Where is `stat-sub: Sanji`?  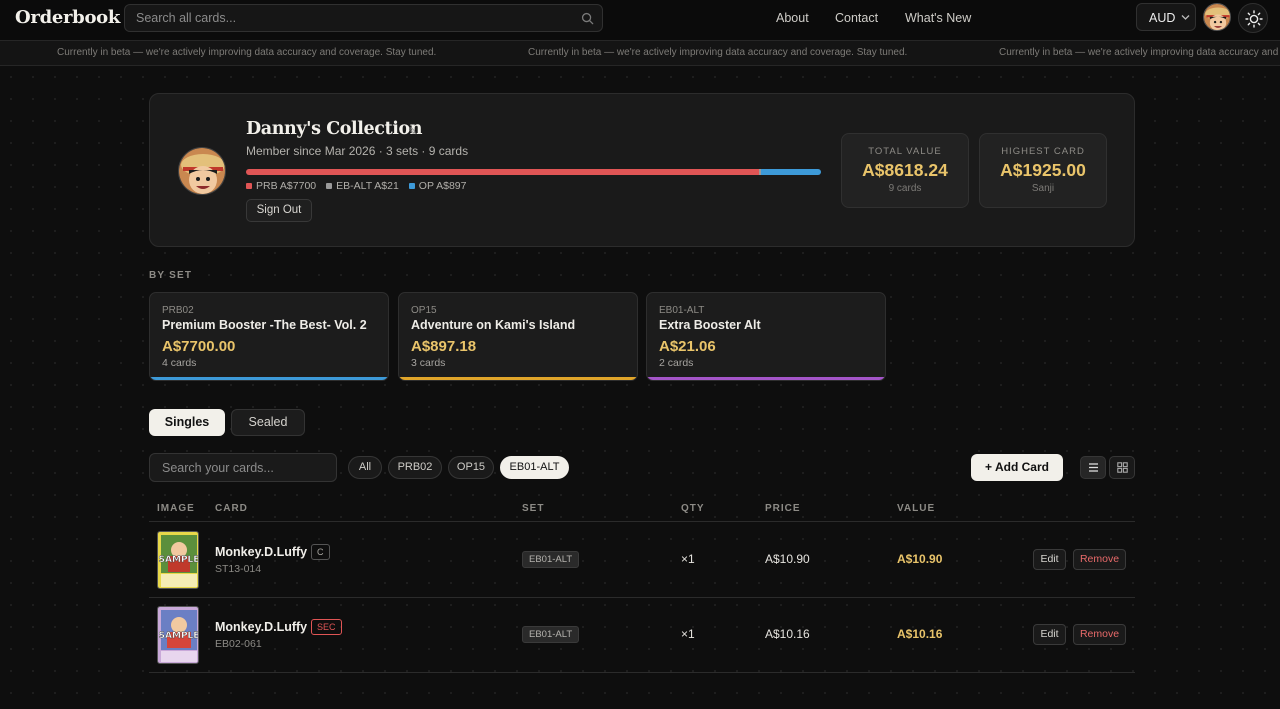
stat-sub: Sanji is located at coordinates (1043, 188).